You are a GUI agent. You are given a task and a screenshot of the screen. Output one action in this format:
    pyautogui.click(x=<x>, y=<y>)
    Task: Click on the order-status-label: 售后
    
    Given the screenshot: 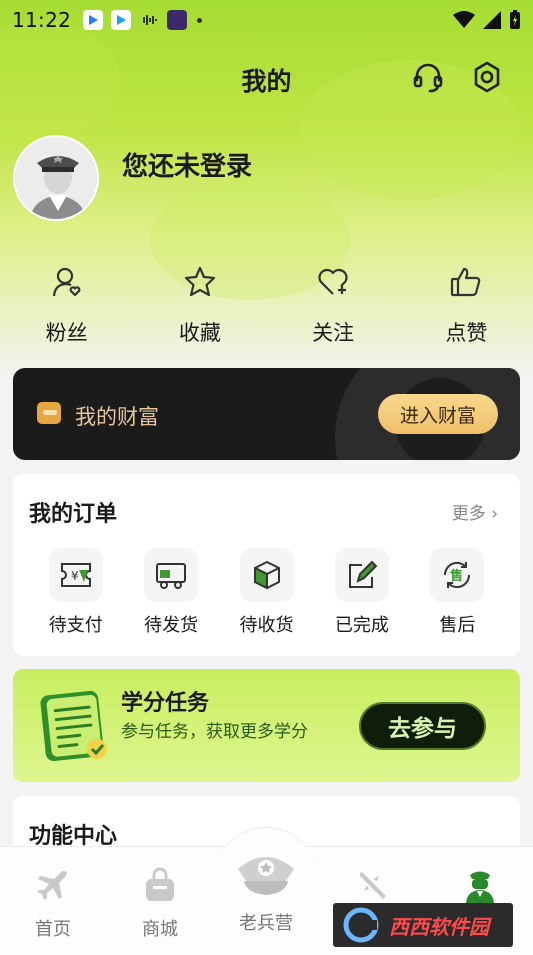 What is the action you would take?
    pyautogui.click(x=457, y=625)
    